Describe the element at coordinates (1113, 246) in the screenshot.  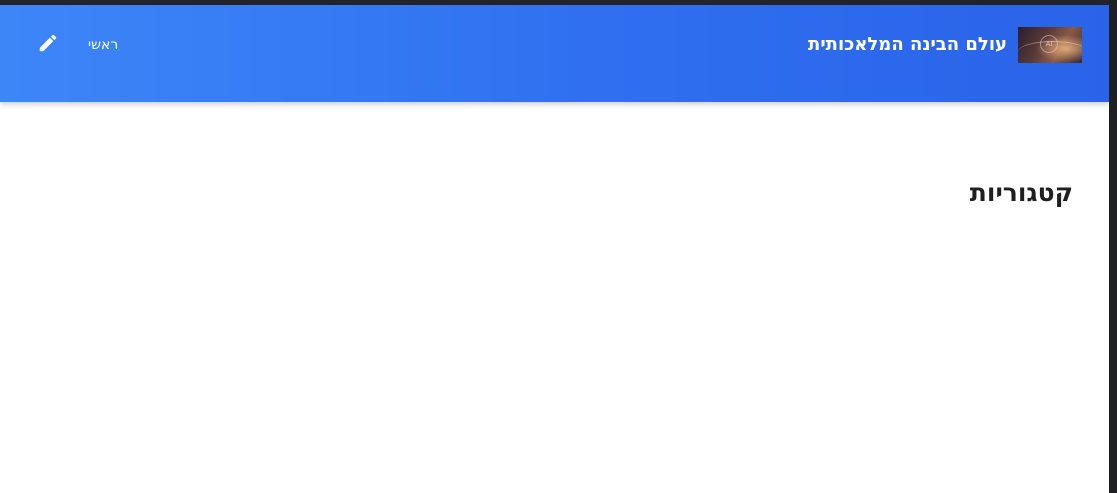
I see `window-right-edge` at that location.